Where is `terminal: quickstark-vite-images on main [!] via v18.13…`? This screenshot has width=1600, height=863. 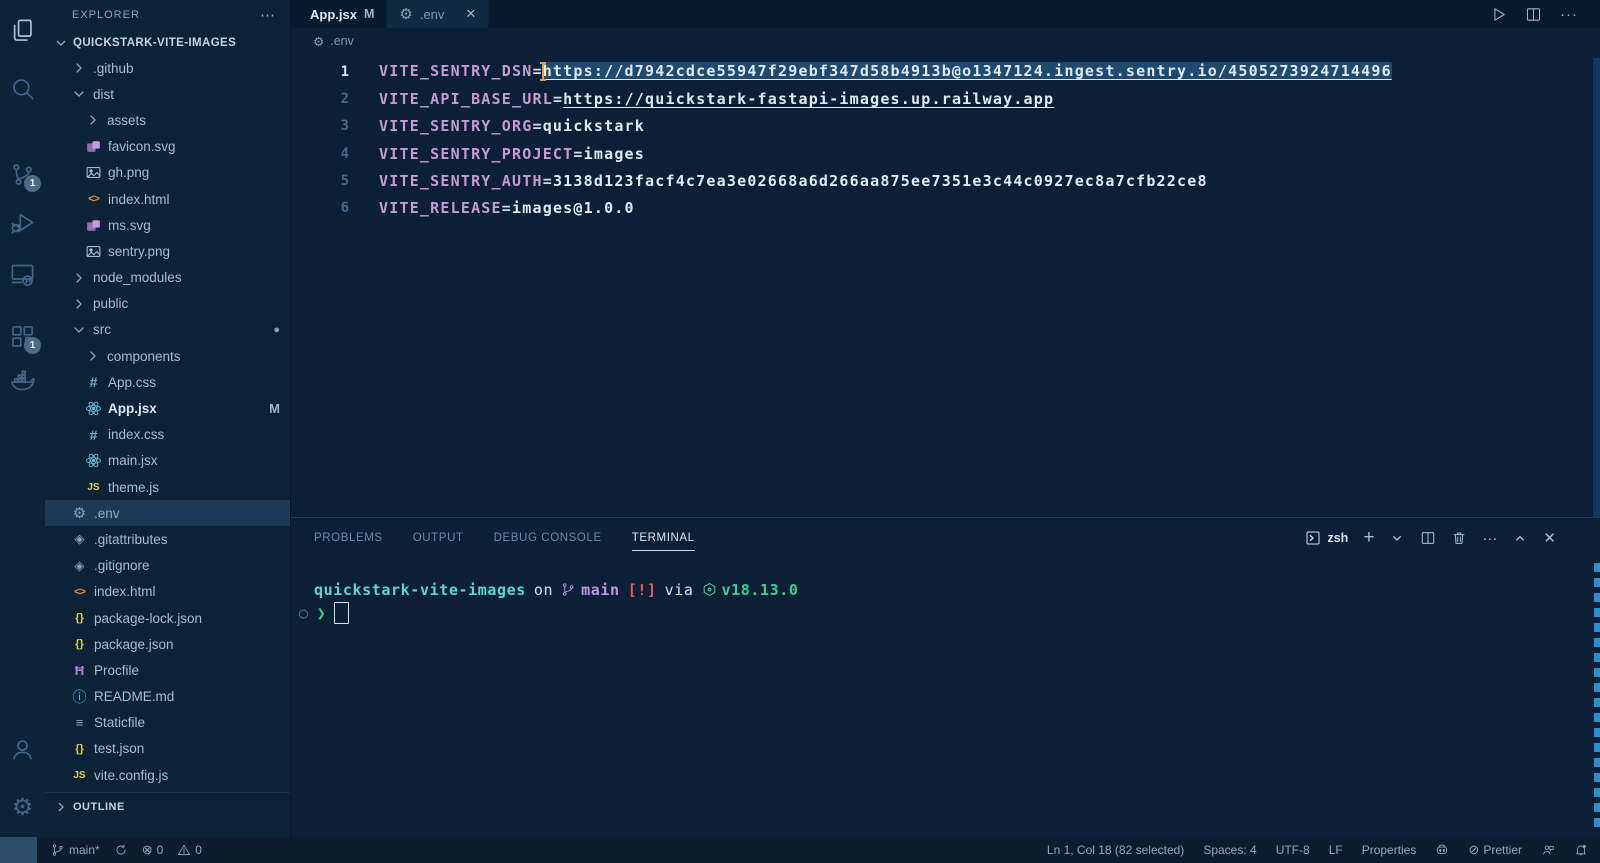
terminal: quickstark-vite-images on main [!] via v18.13… is located at coordinates (945, 591).